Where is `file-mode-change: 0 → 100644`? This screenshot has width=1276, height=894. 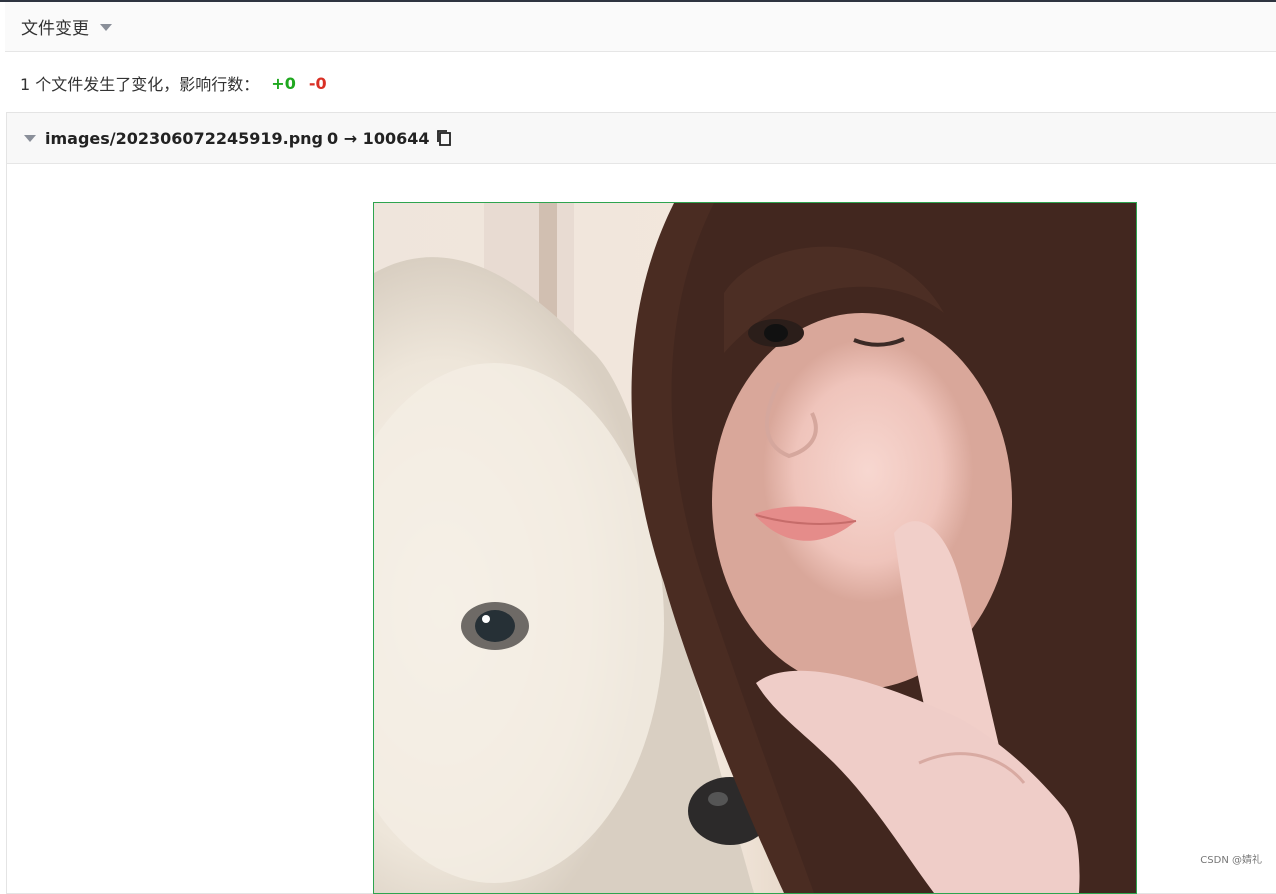 file-mode-change: 0 → 100644 is located at coordinates (378, 138).